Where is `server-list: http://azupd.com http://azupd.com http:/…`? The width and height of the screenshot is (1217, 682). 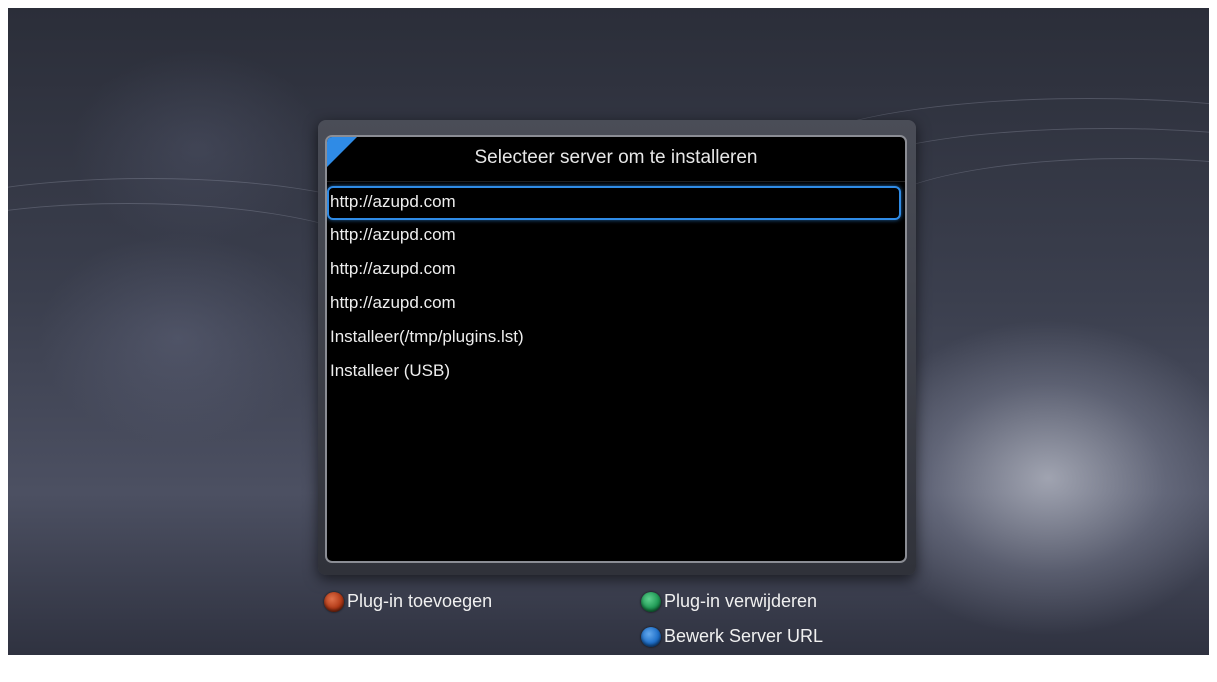
server-list: http://azupd.com http://azupd.com http:/… is located at coordinates (616, 288).